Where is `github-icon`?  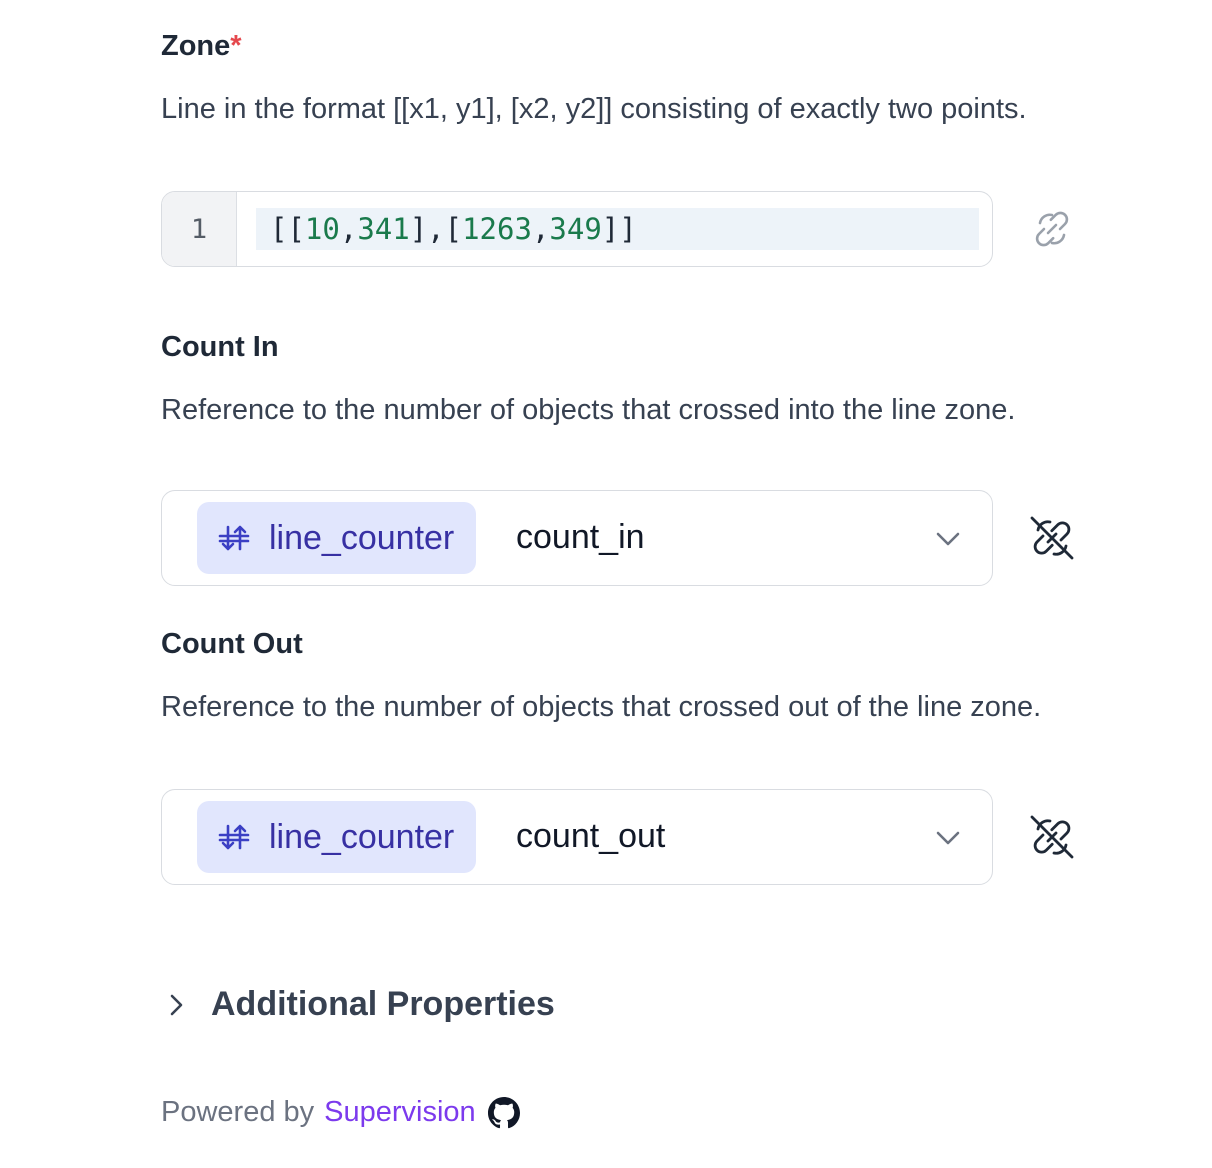 github-icon is located at coordinates (503, 1112).